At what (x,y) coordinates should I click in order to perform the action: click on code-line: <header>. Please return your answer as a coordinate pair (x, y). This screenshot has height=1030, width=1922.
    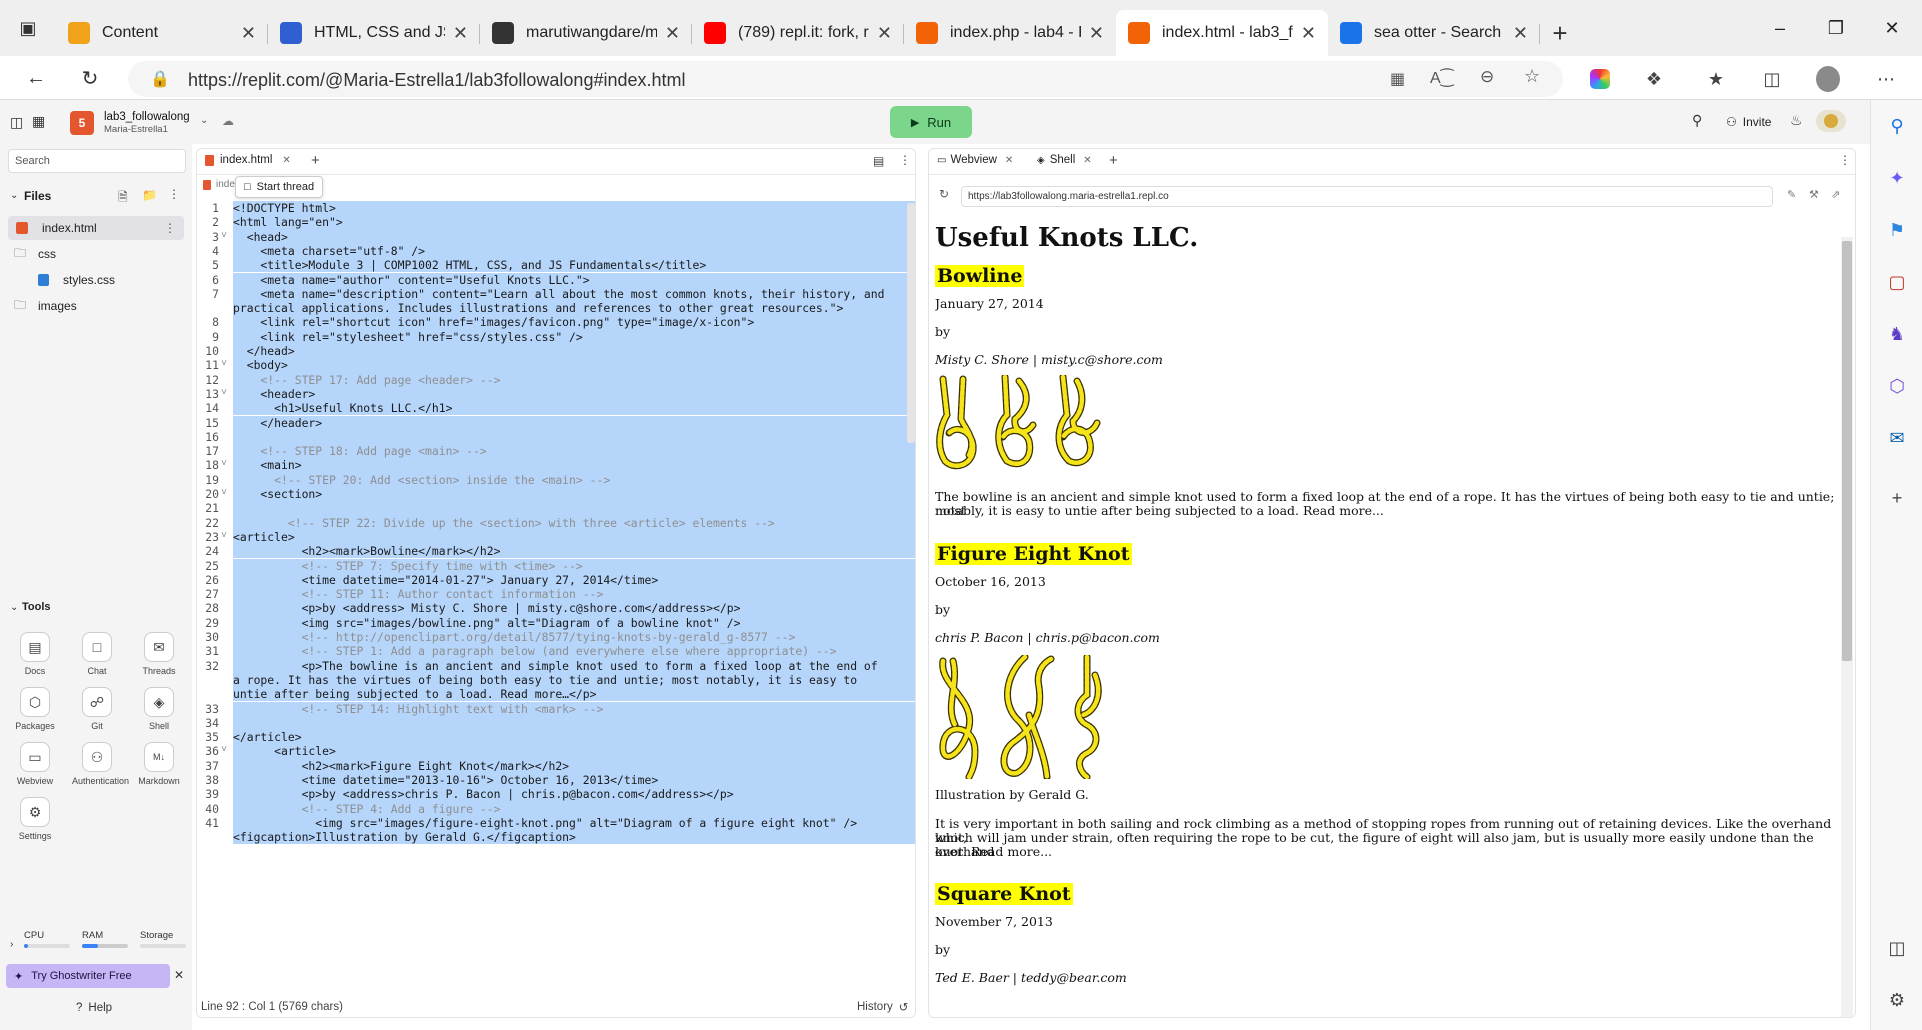
    Looking at the image, I should click on (574, 394).